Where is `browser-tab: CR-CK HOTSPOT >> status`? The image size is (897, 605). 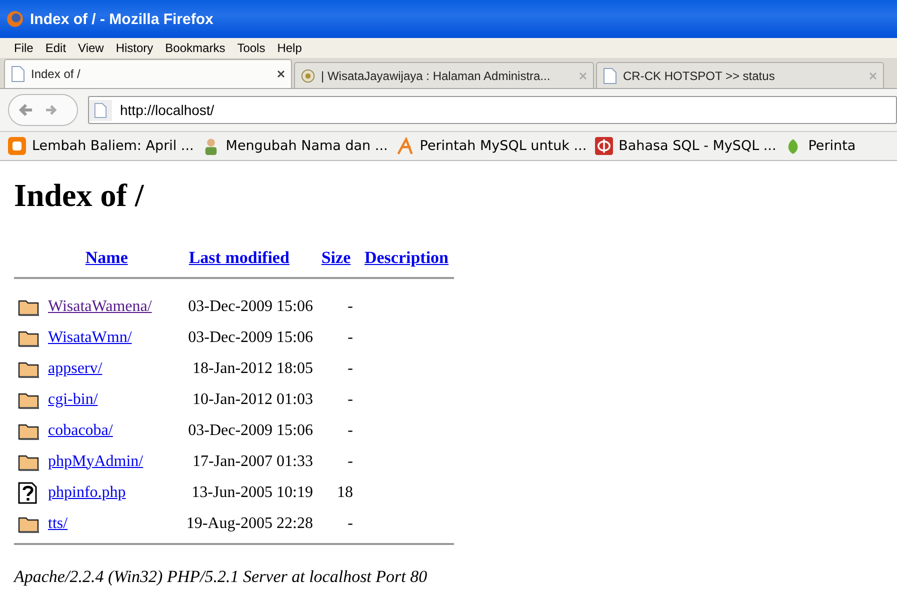
browser-tab: CR-CK HOTSPOT >> status is located at coordinates (740, 75).